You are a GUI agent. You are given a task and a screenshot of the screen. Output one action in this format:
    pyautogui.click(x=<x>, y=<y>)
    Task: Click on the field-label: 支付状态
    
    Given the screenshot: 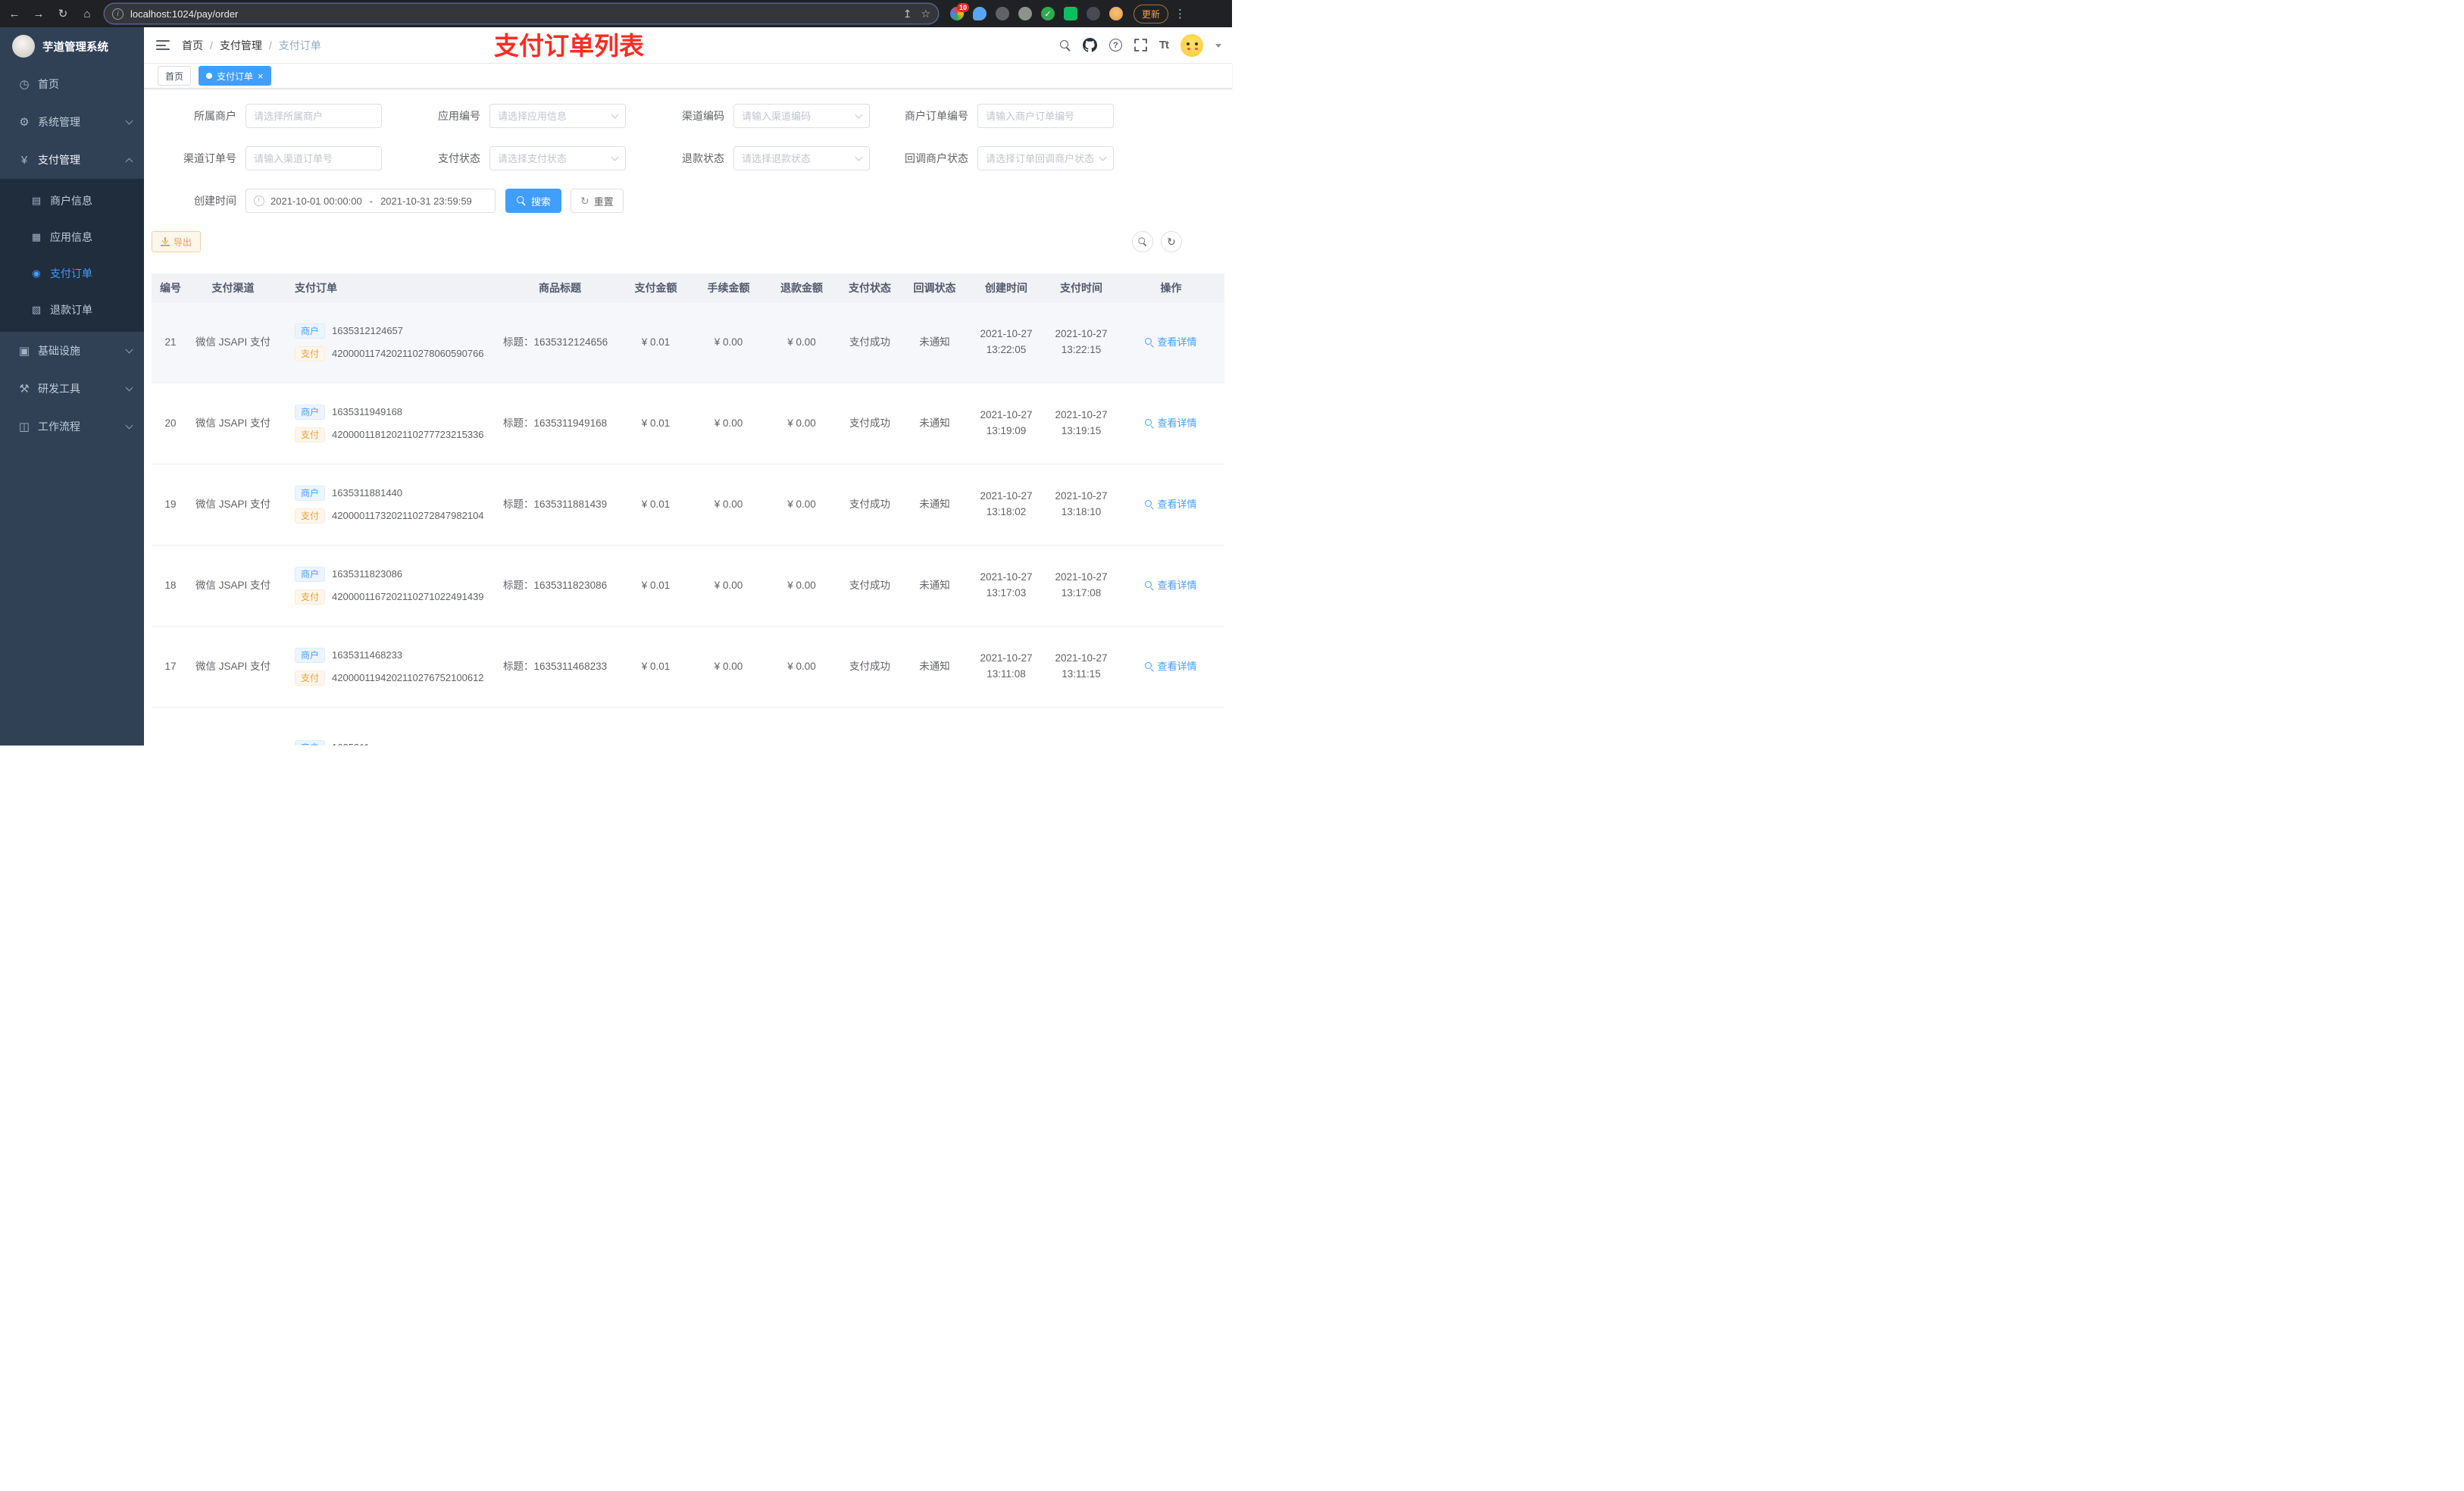 What is the action you would take?
    pyautogui.click(x=459, y=158)
    